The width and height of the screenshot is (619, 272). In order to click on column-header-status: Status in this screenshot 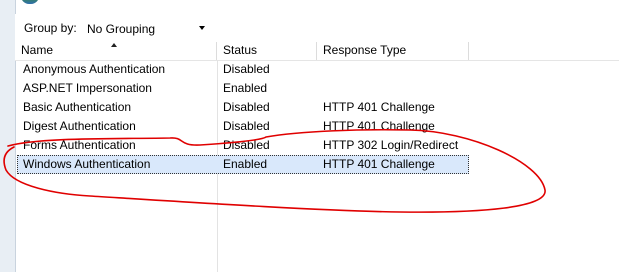, I will do `click(267, 51)`.